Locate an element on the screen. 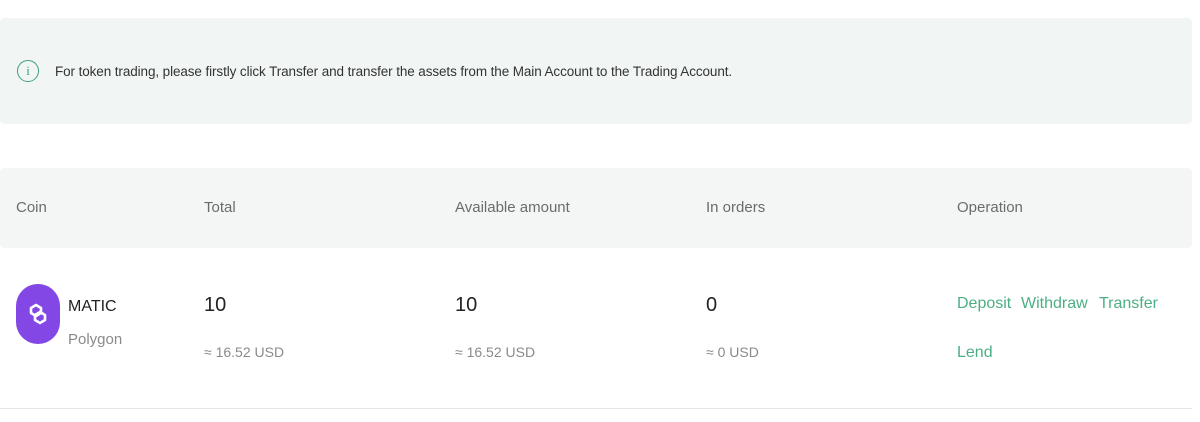  total-usd: ≈ 16.52 USD is located at coordinates (244, 352).